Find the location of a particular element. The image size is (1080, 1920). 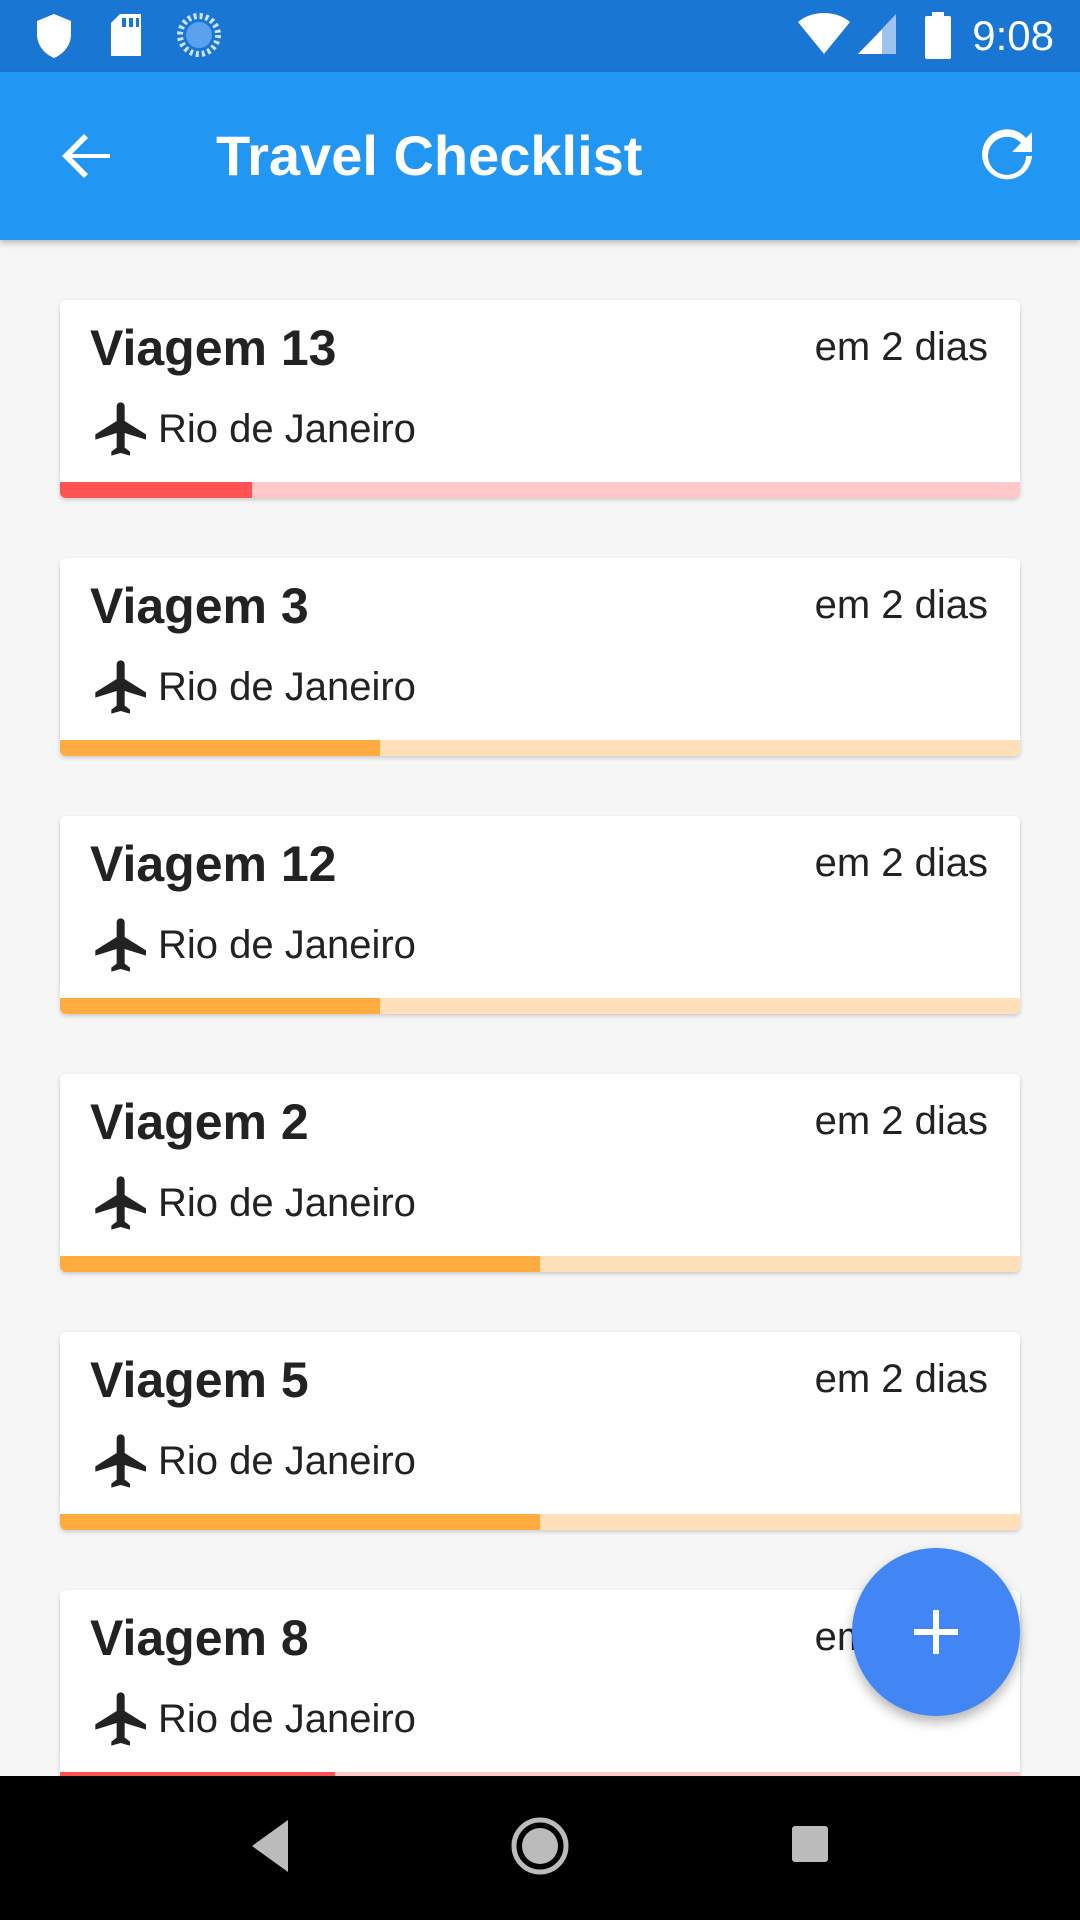

add-trip-button is located at coordinates (936, 1632).